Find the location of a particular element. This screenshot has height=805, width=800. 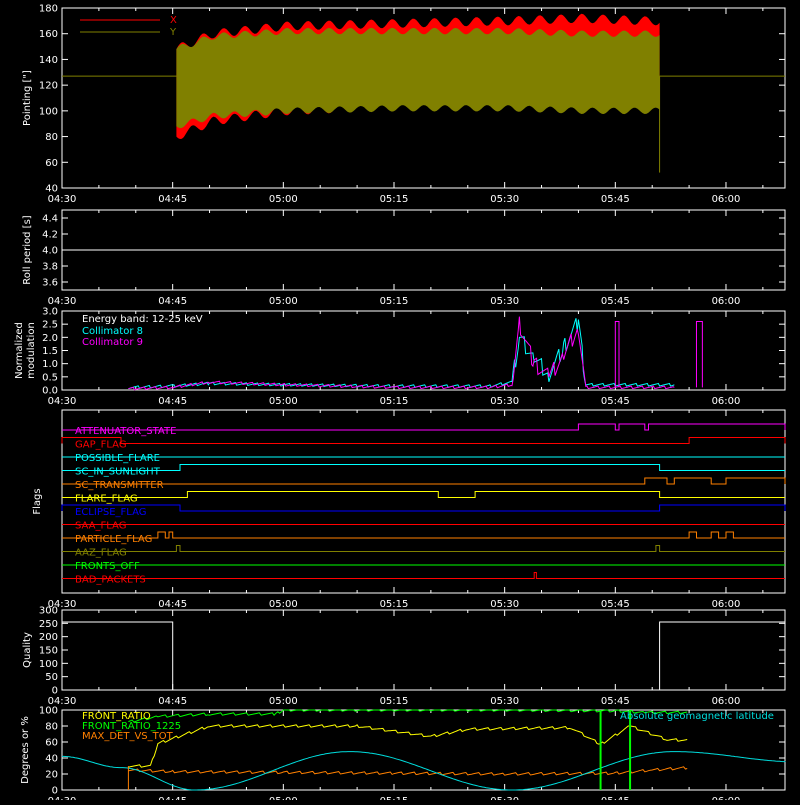

flag-label: SC_IN_SUNLIGHT is located at coordinates (118, 472).